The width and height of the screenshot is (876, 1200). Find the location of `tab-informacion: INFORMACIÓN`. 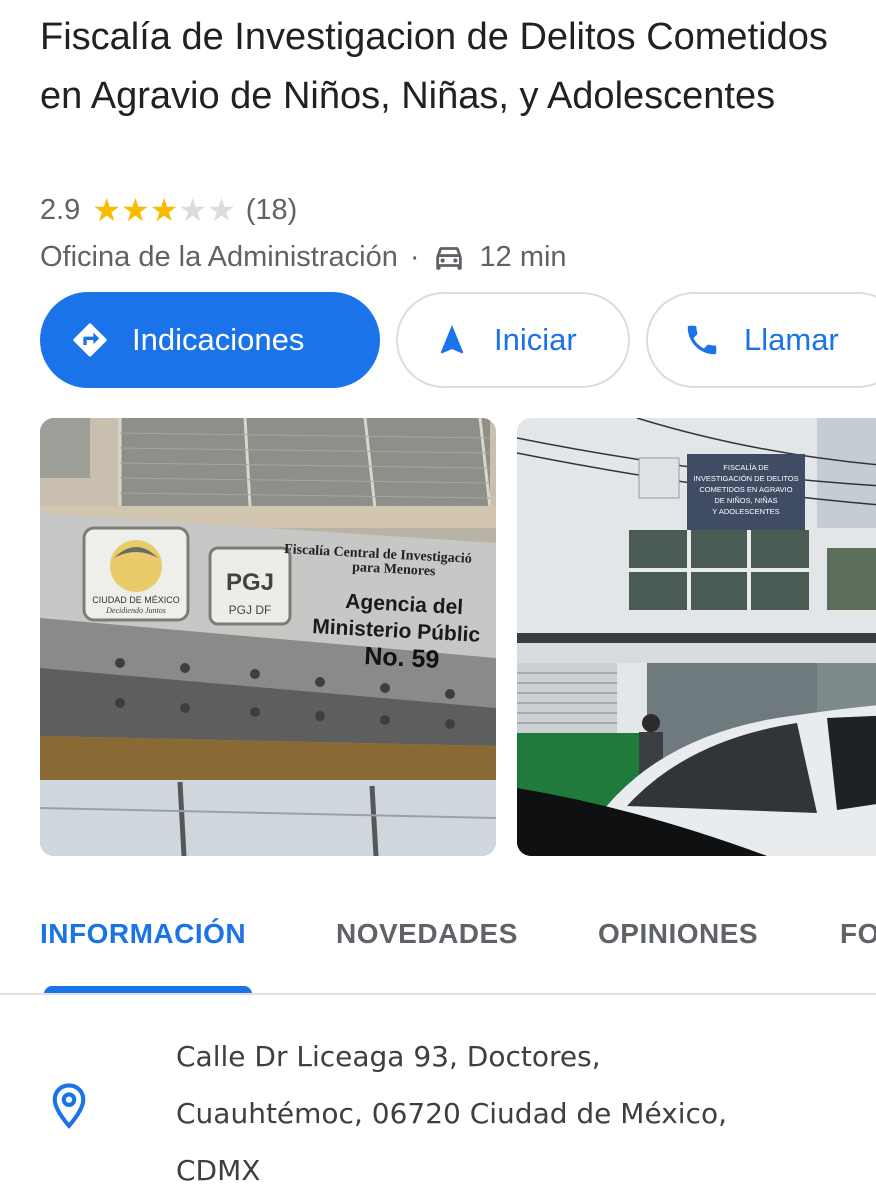

tab-informacion: INFORMACIÓN is located at coordinates (143, 934).